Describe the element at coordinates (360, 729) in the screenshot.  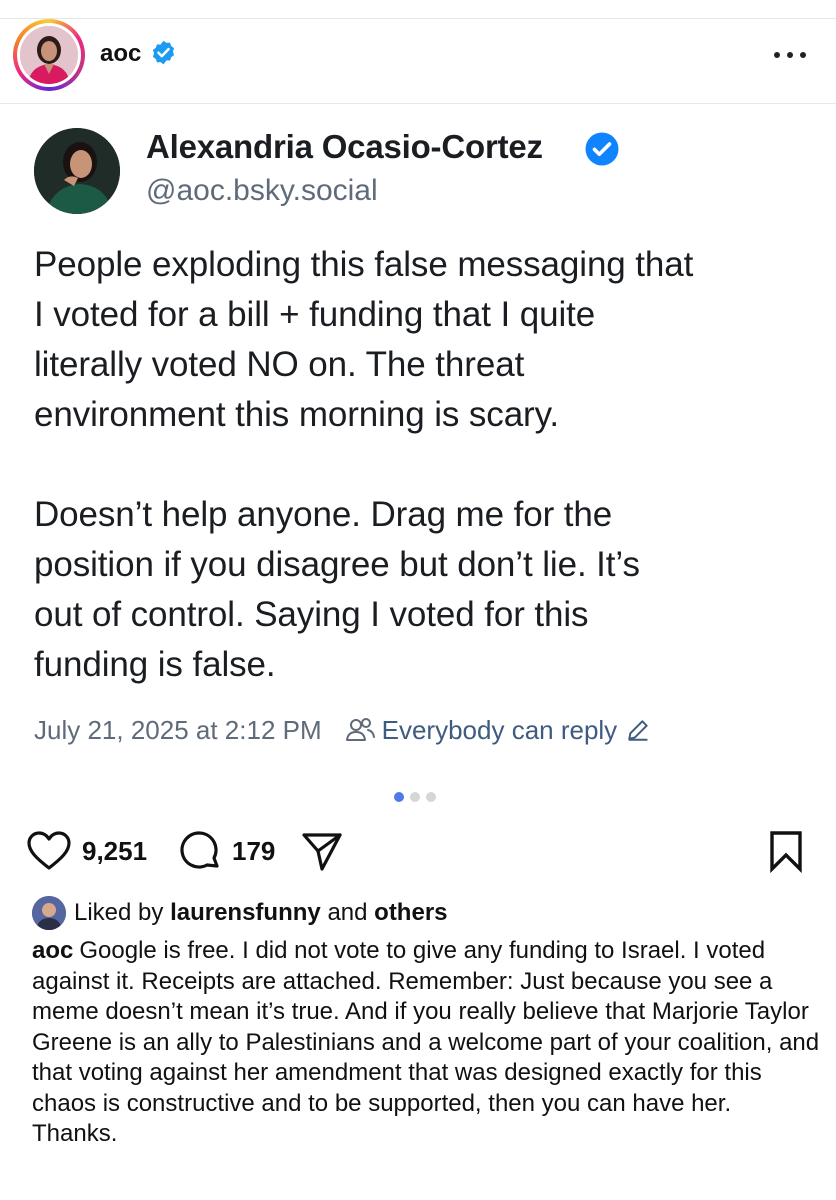
I see `people-icon` at that location.